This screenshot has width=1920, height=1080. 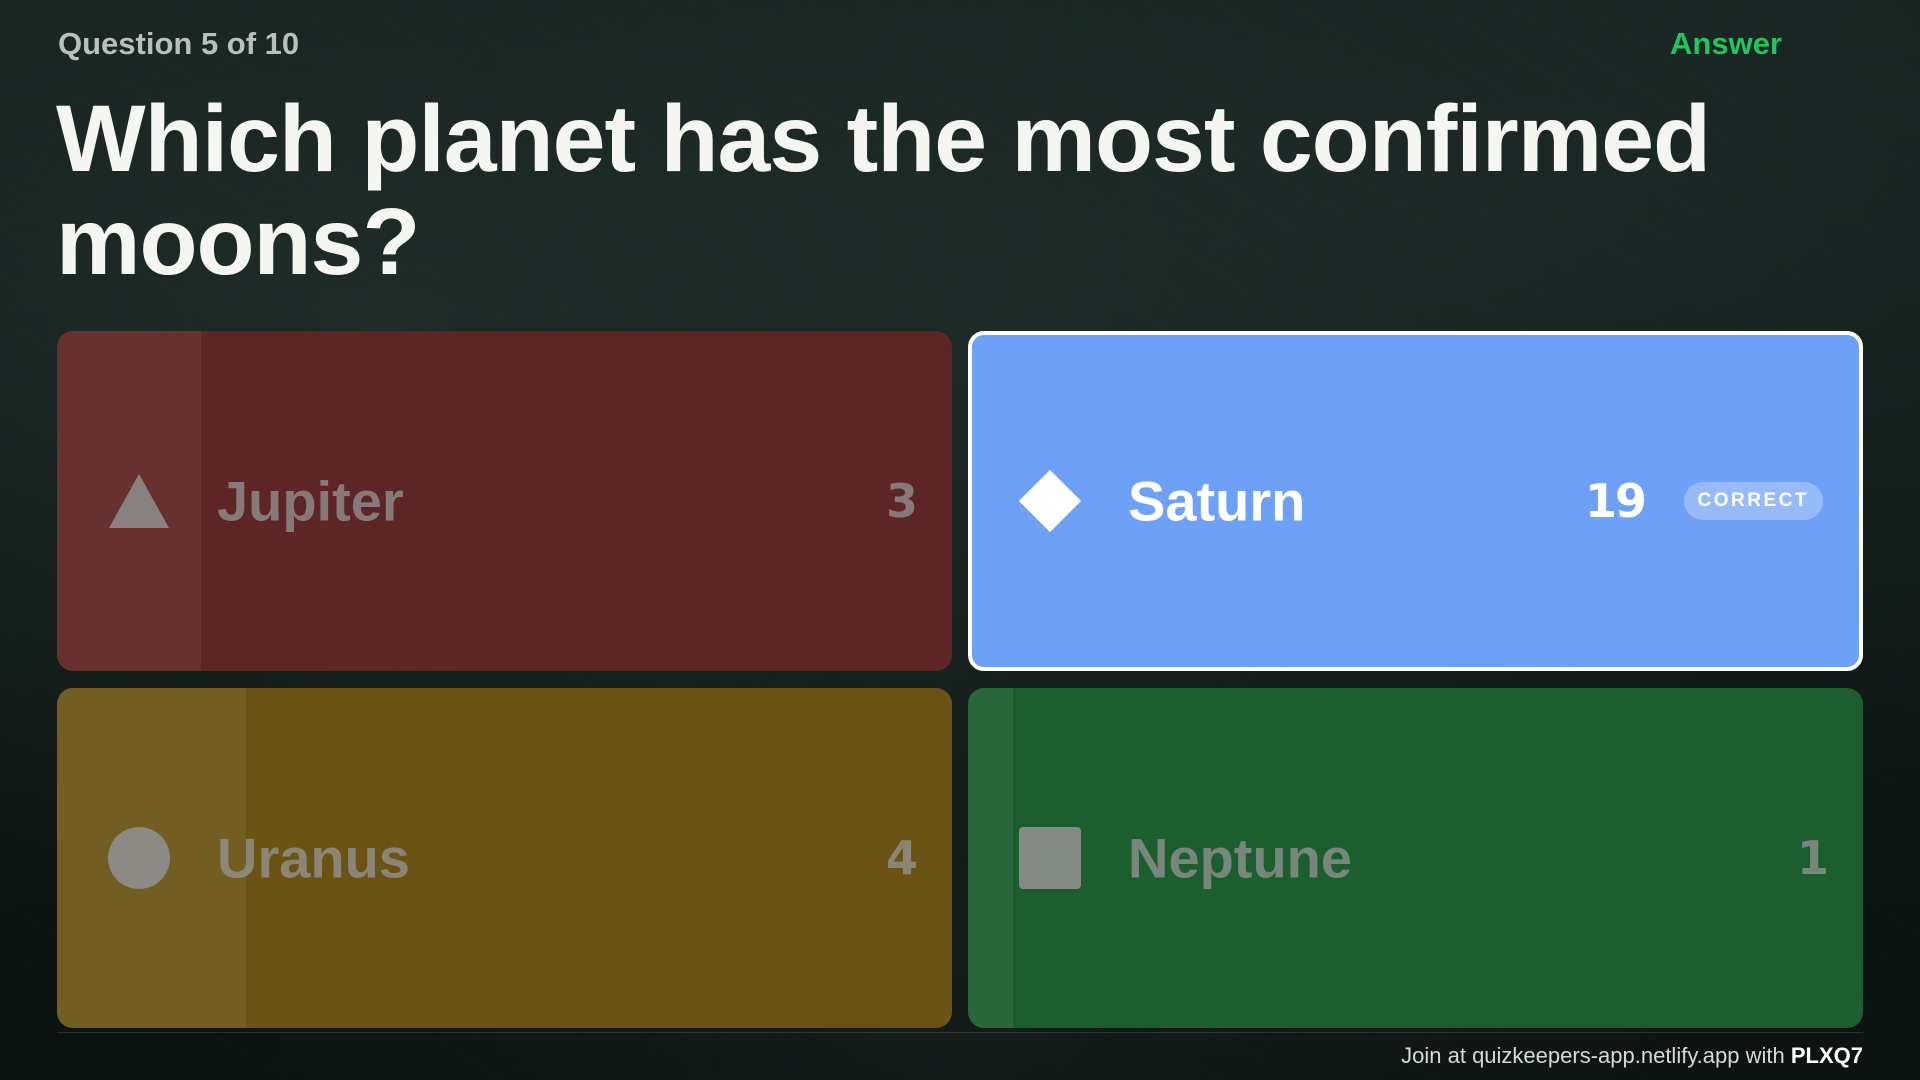 What do you see at coordinates (1812, 858) in the screenshot?
I see `vote-count: 1` at bounding box center [1812, 858].